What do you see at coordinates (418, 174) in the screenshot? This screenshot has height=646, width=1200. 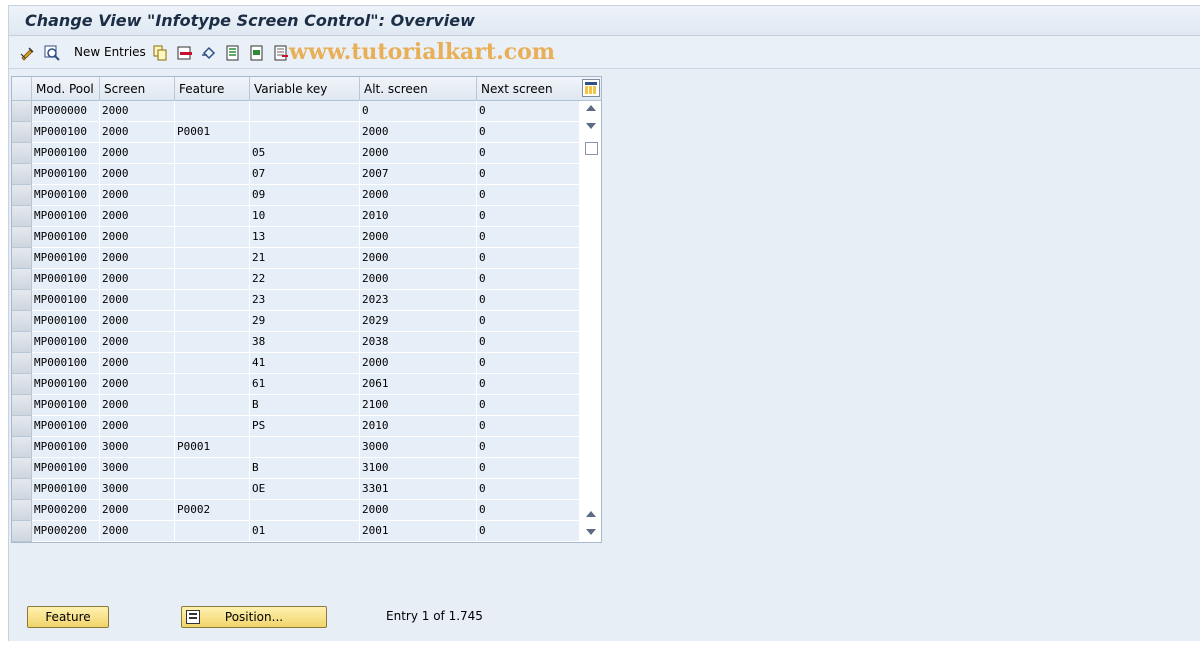 I see `cell-alt-screen: 2007` at bounding box center [418, 174].